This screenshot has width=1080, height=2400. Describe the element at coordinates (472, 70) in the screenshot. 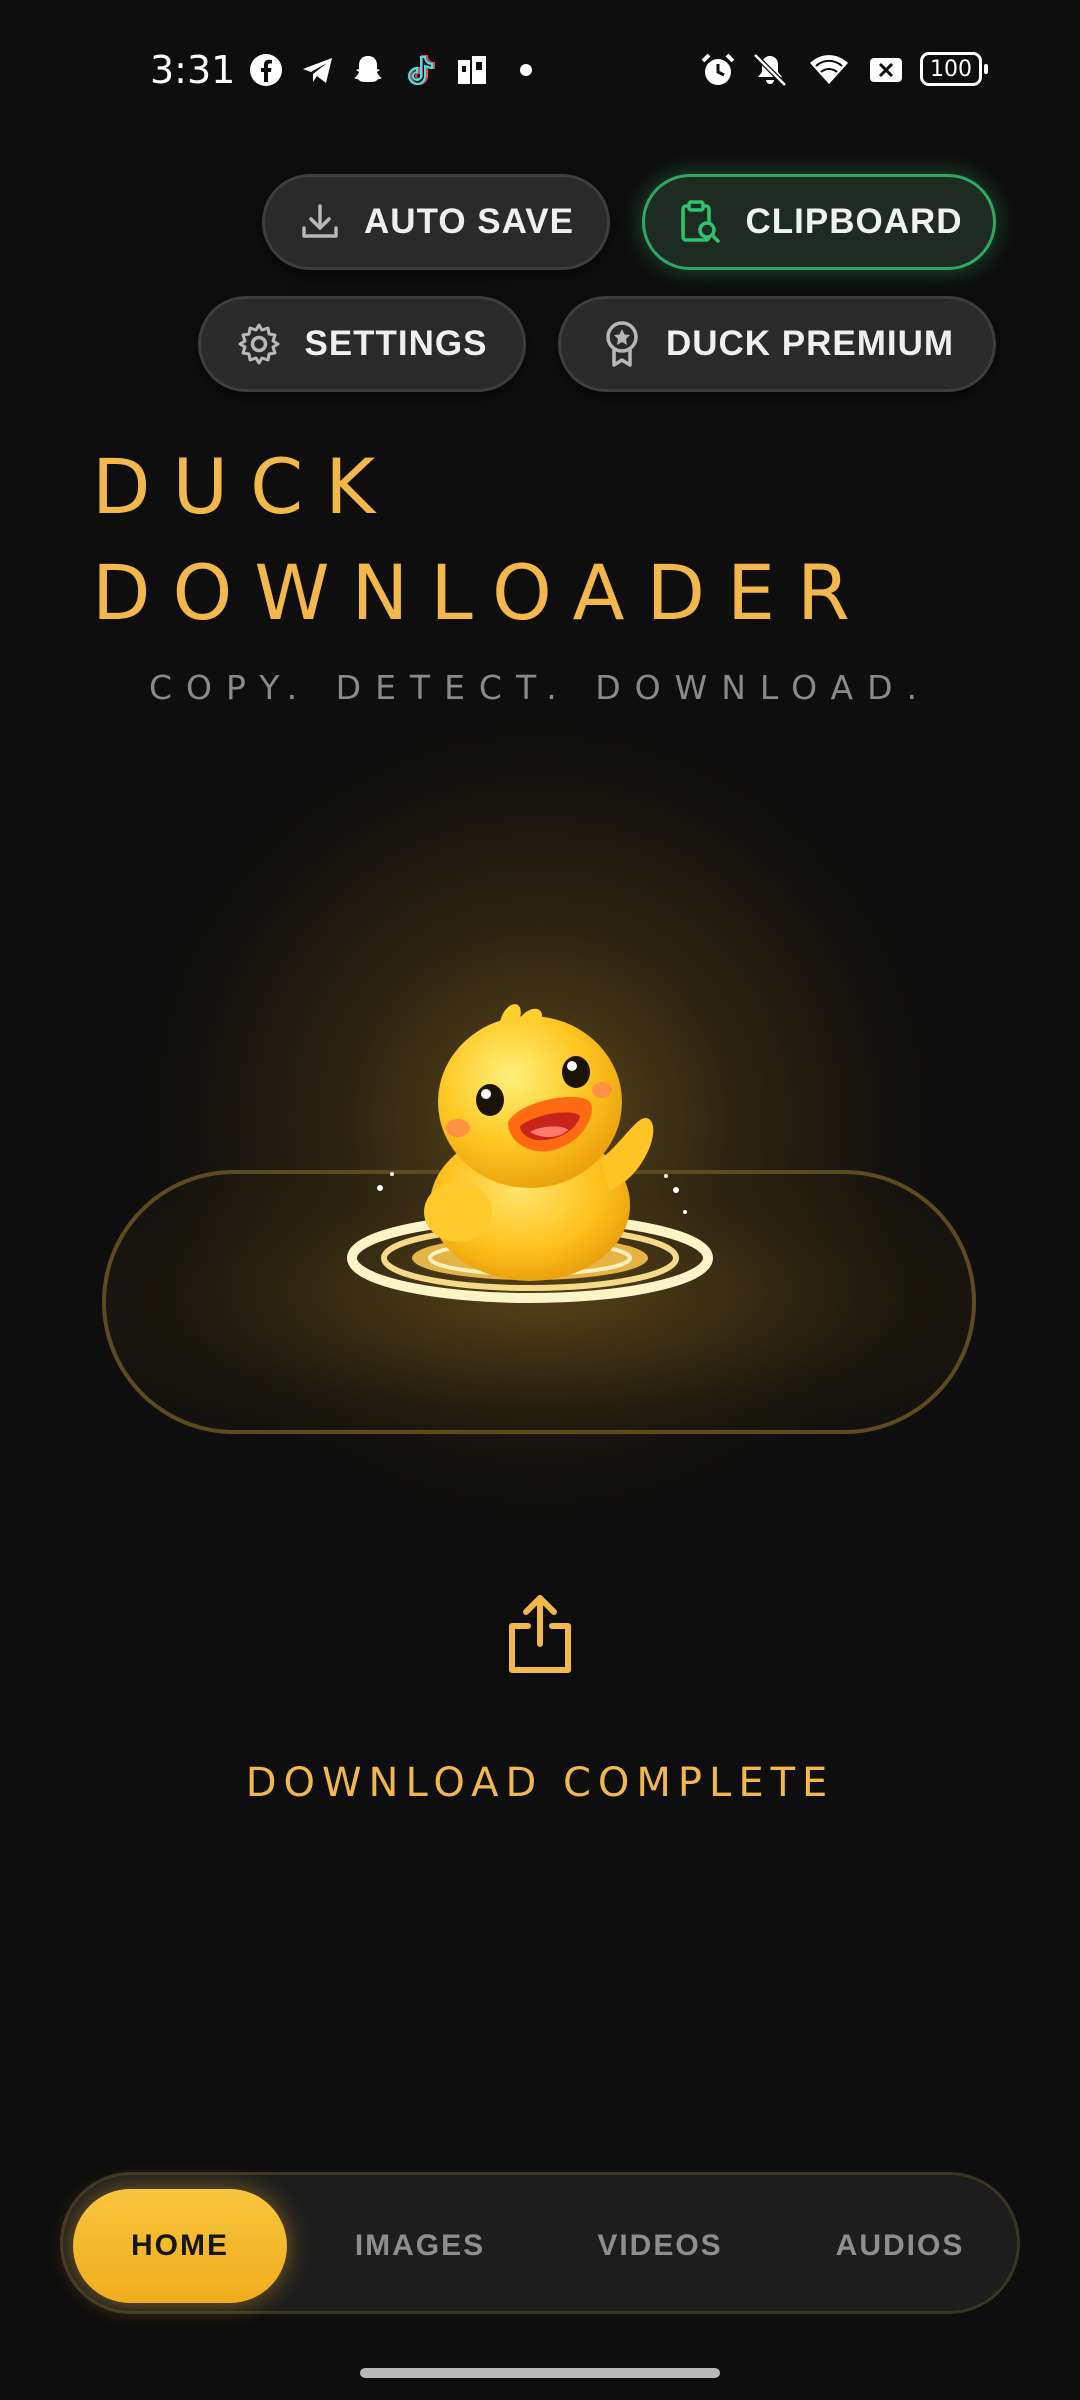

I see `app-icon` at that location.